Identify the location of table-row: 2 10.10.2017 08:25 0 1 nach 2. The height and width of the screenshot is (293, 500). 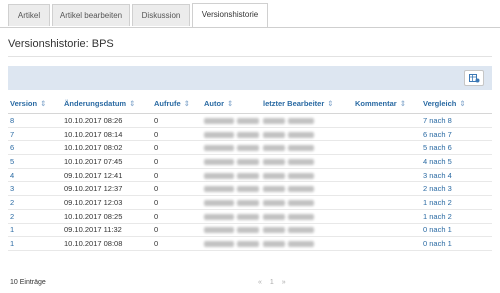
(250, 216).